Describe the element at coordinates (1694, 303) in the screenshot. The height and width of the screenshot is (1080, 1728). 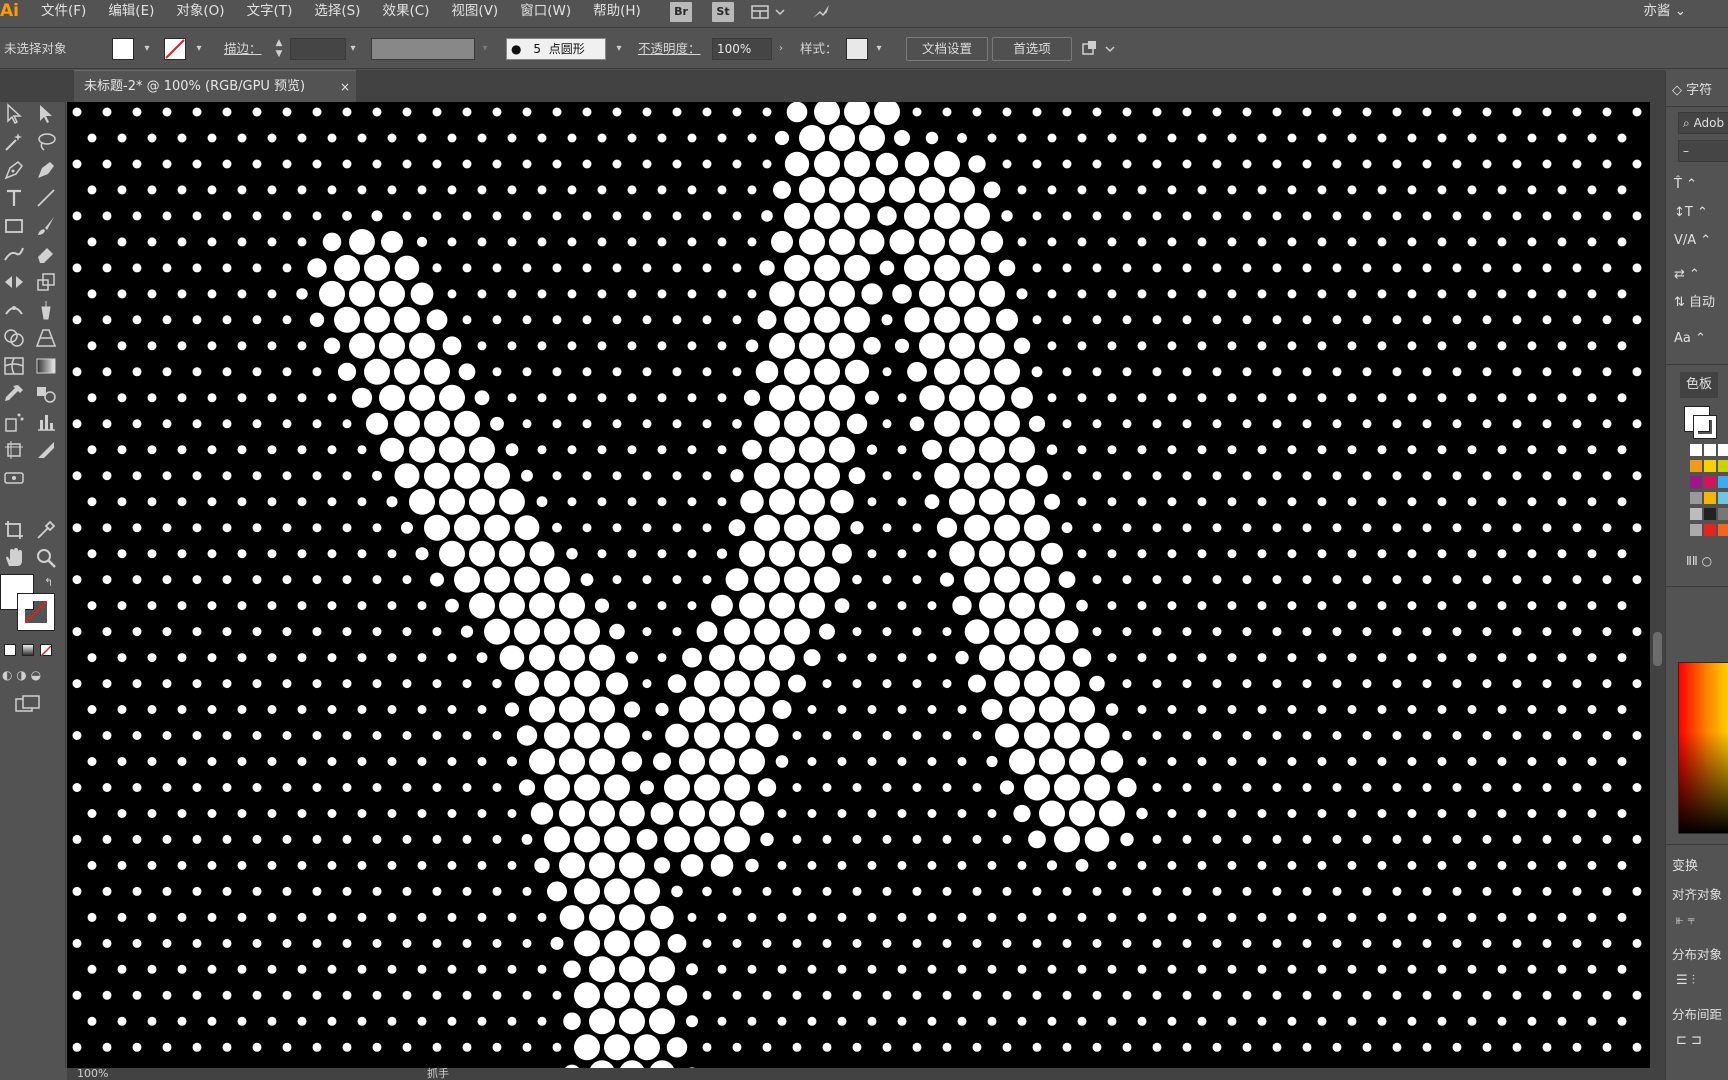
I see `auto-leading-row: ⇅ 自动` at that location.